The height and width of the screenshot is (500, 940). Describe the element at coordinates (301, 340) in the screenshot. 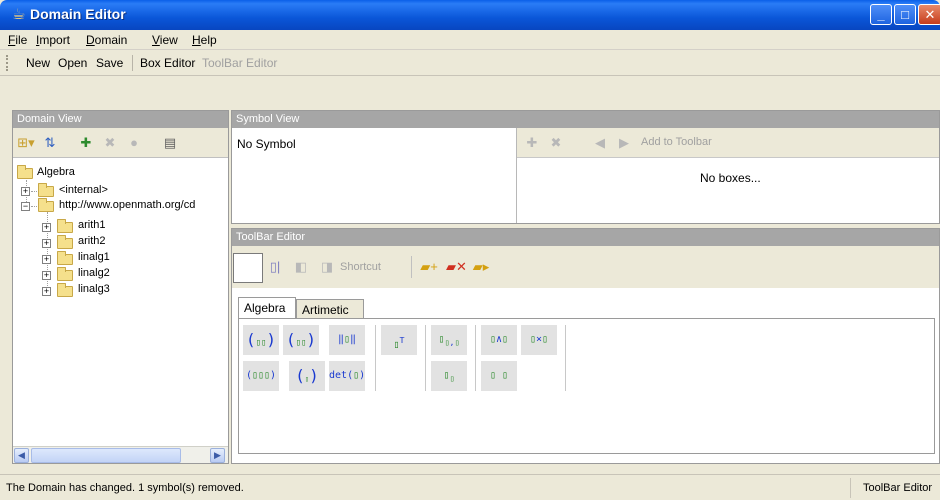

I see `matrix-2x2-brackets-tile: (▯▯)` at that location.